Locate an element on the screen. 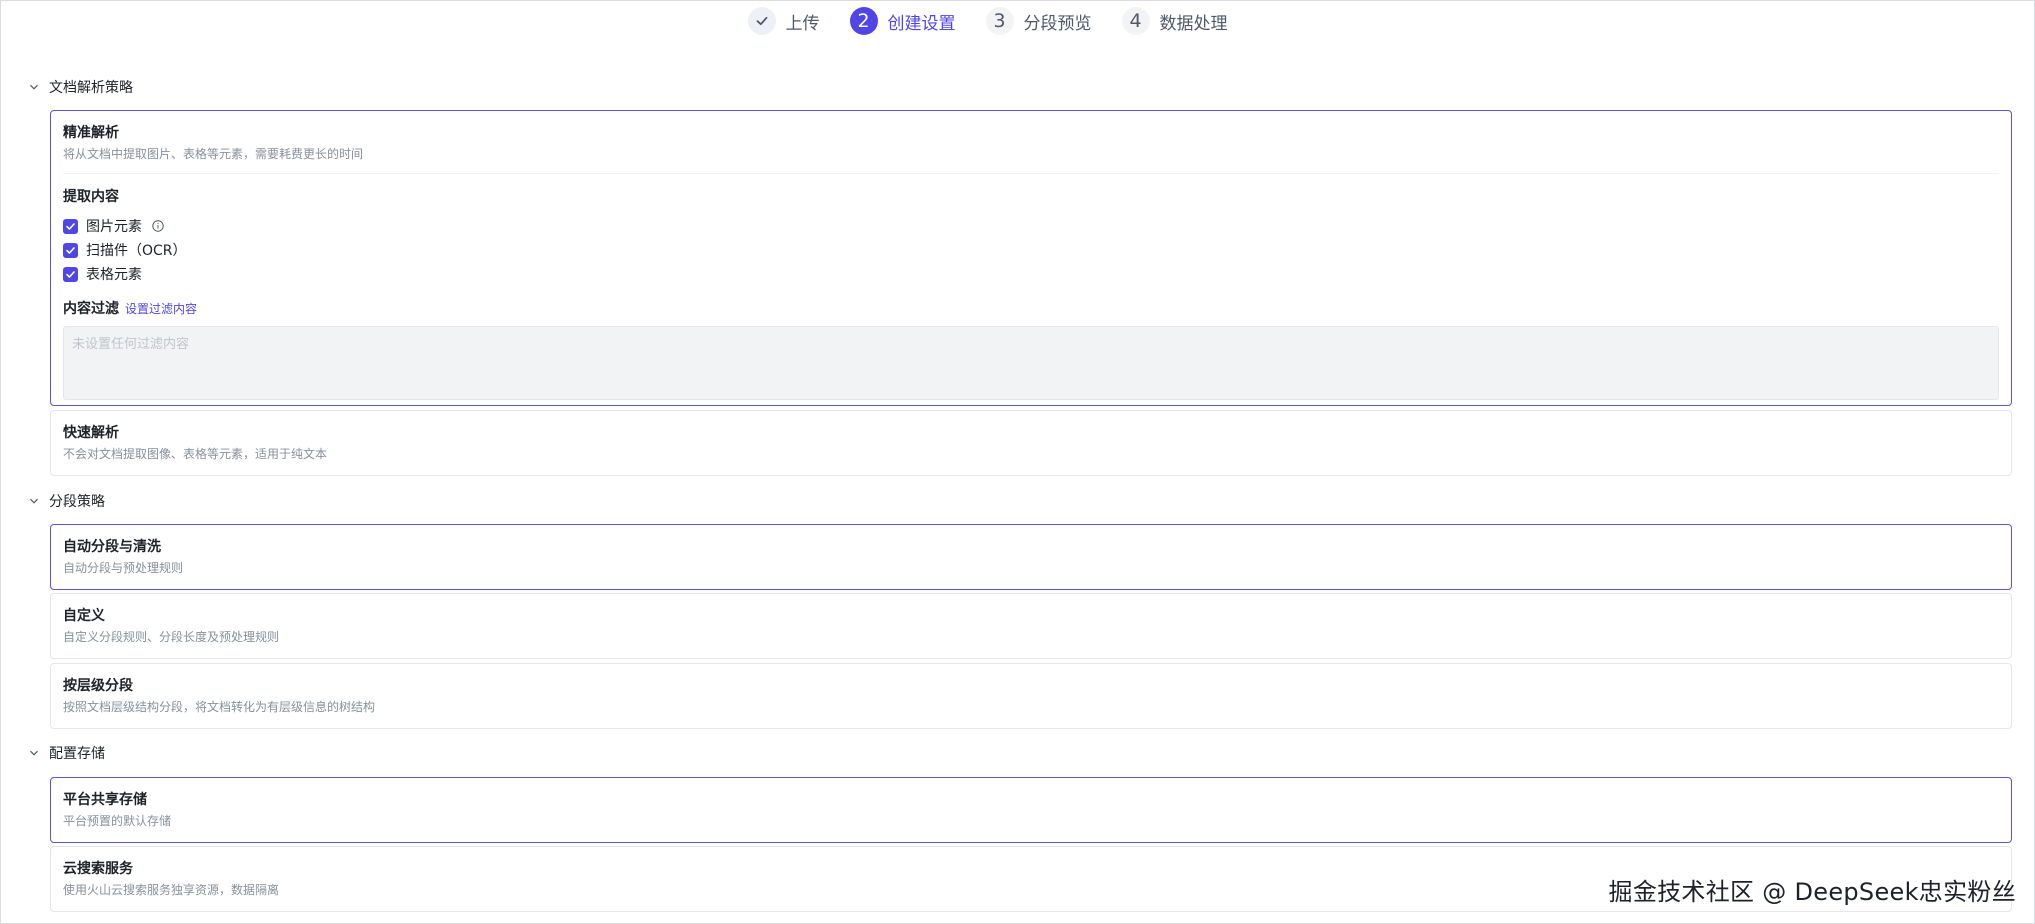  content-filter-box: 未设置任何过滤内容 is located at coordinates (1031, 363).